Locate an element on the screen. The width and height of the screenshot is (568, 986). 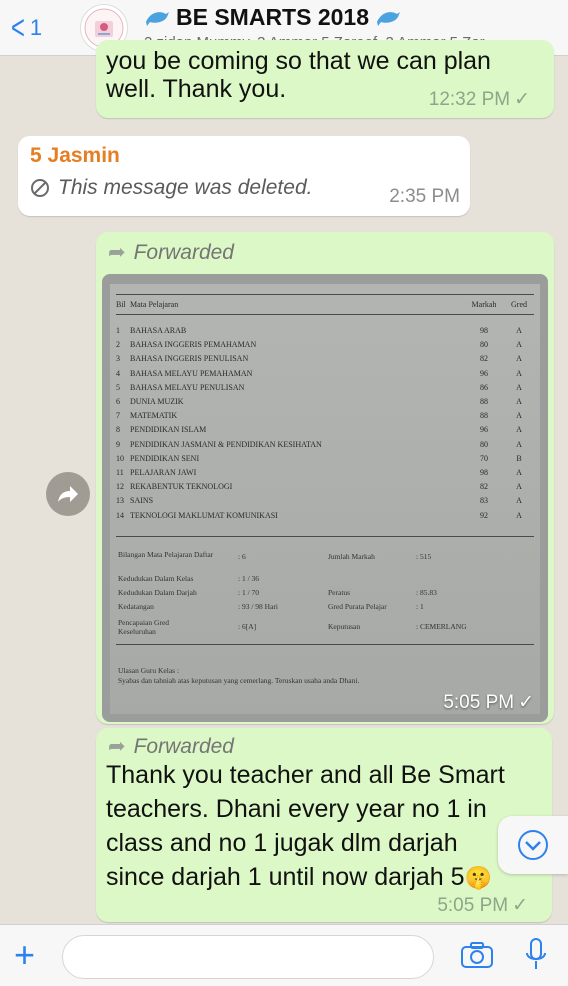
summary-label: Keputusan is located at coordinates (344, 626).